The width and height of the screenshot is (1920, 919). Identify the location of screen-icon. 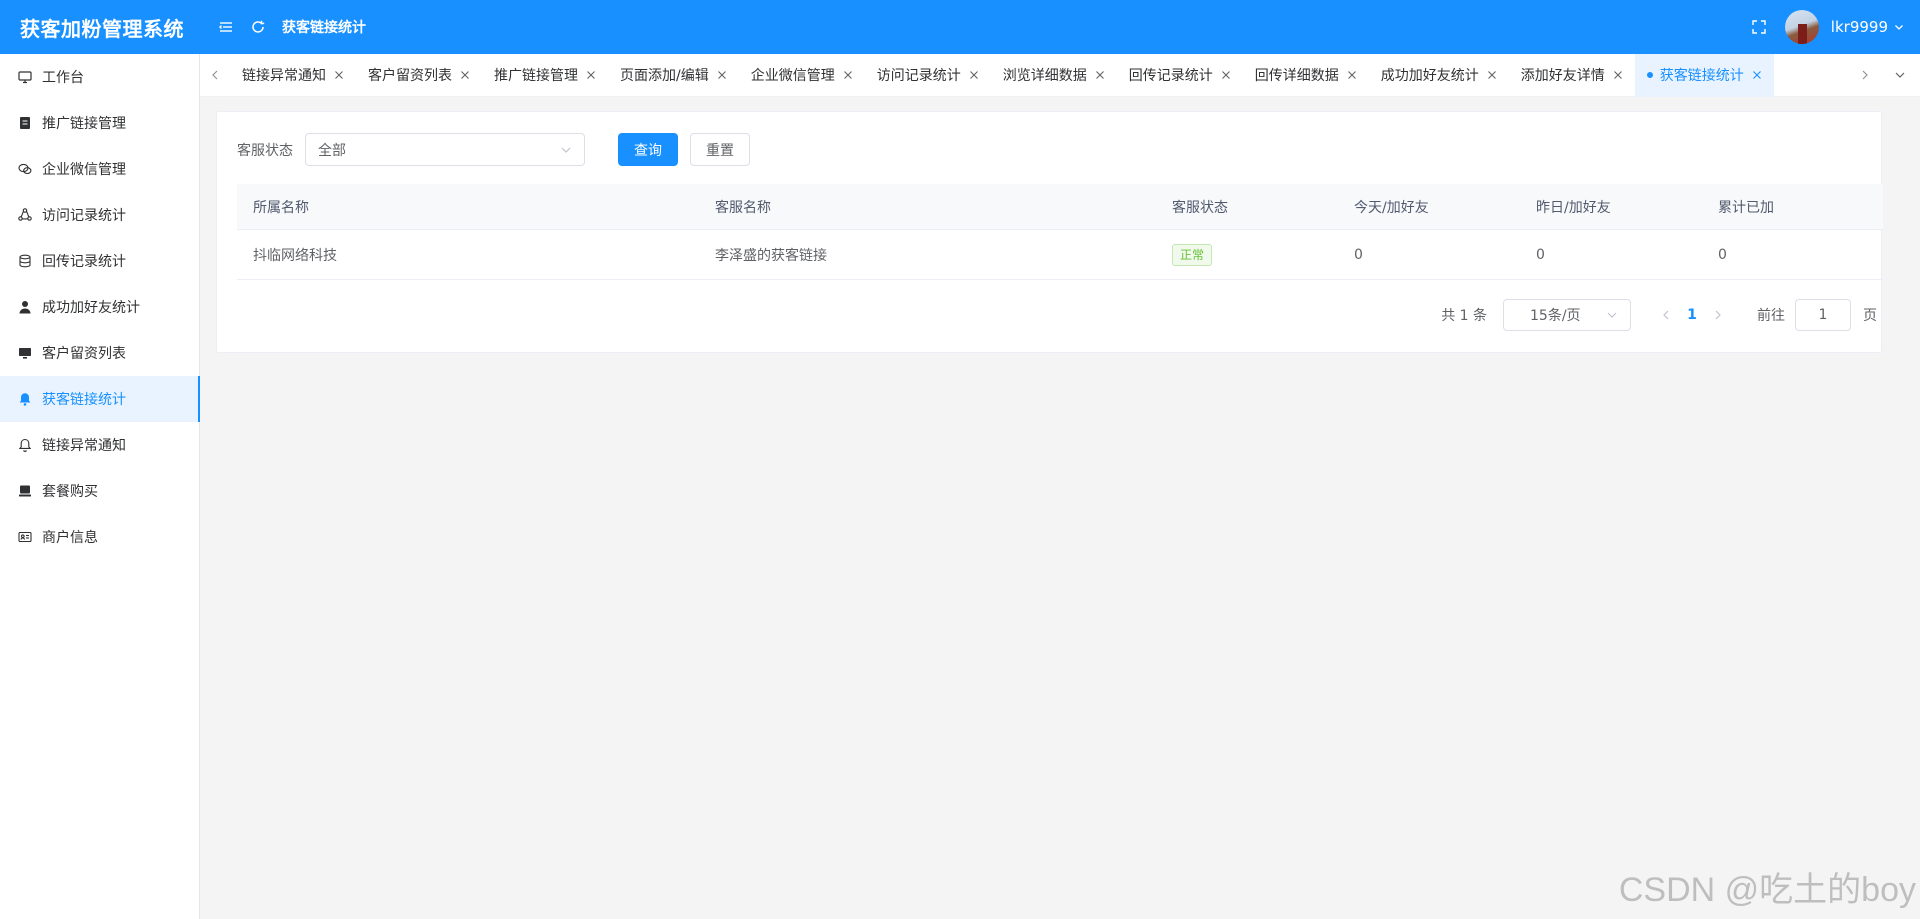
(25, 353).